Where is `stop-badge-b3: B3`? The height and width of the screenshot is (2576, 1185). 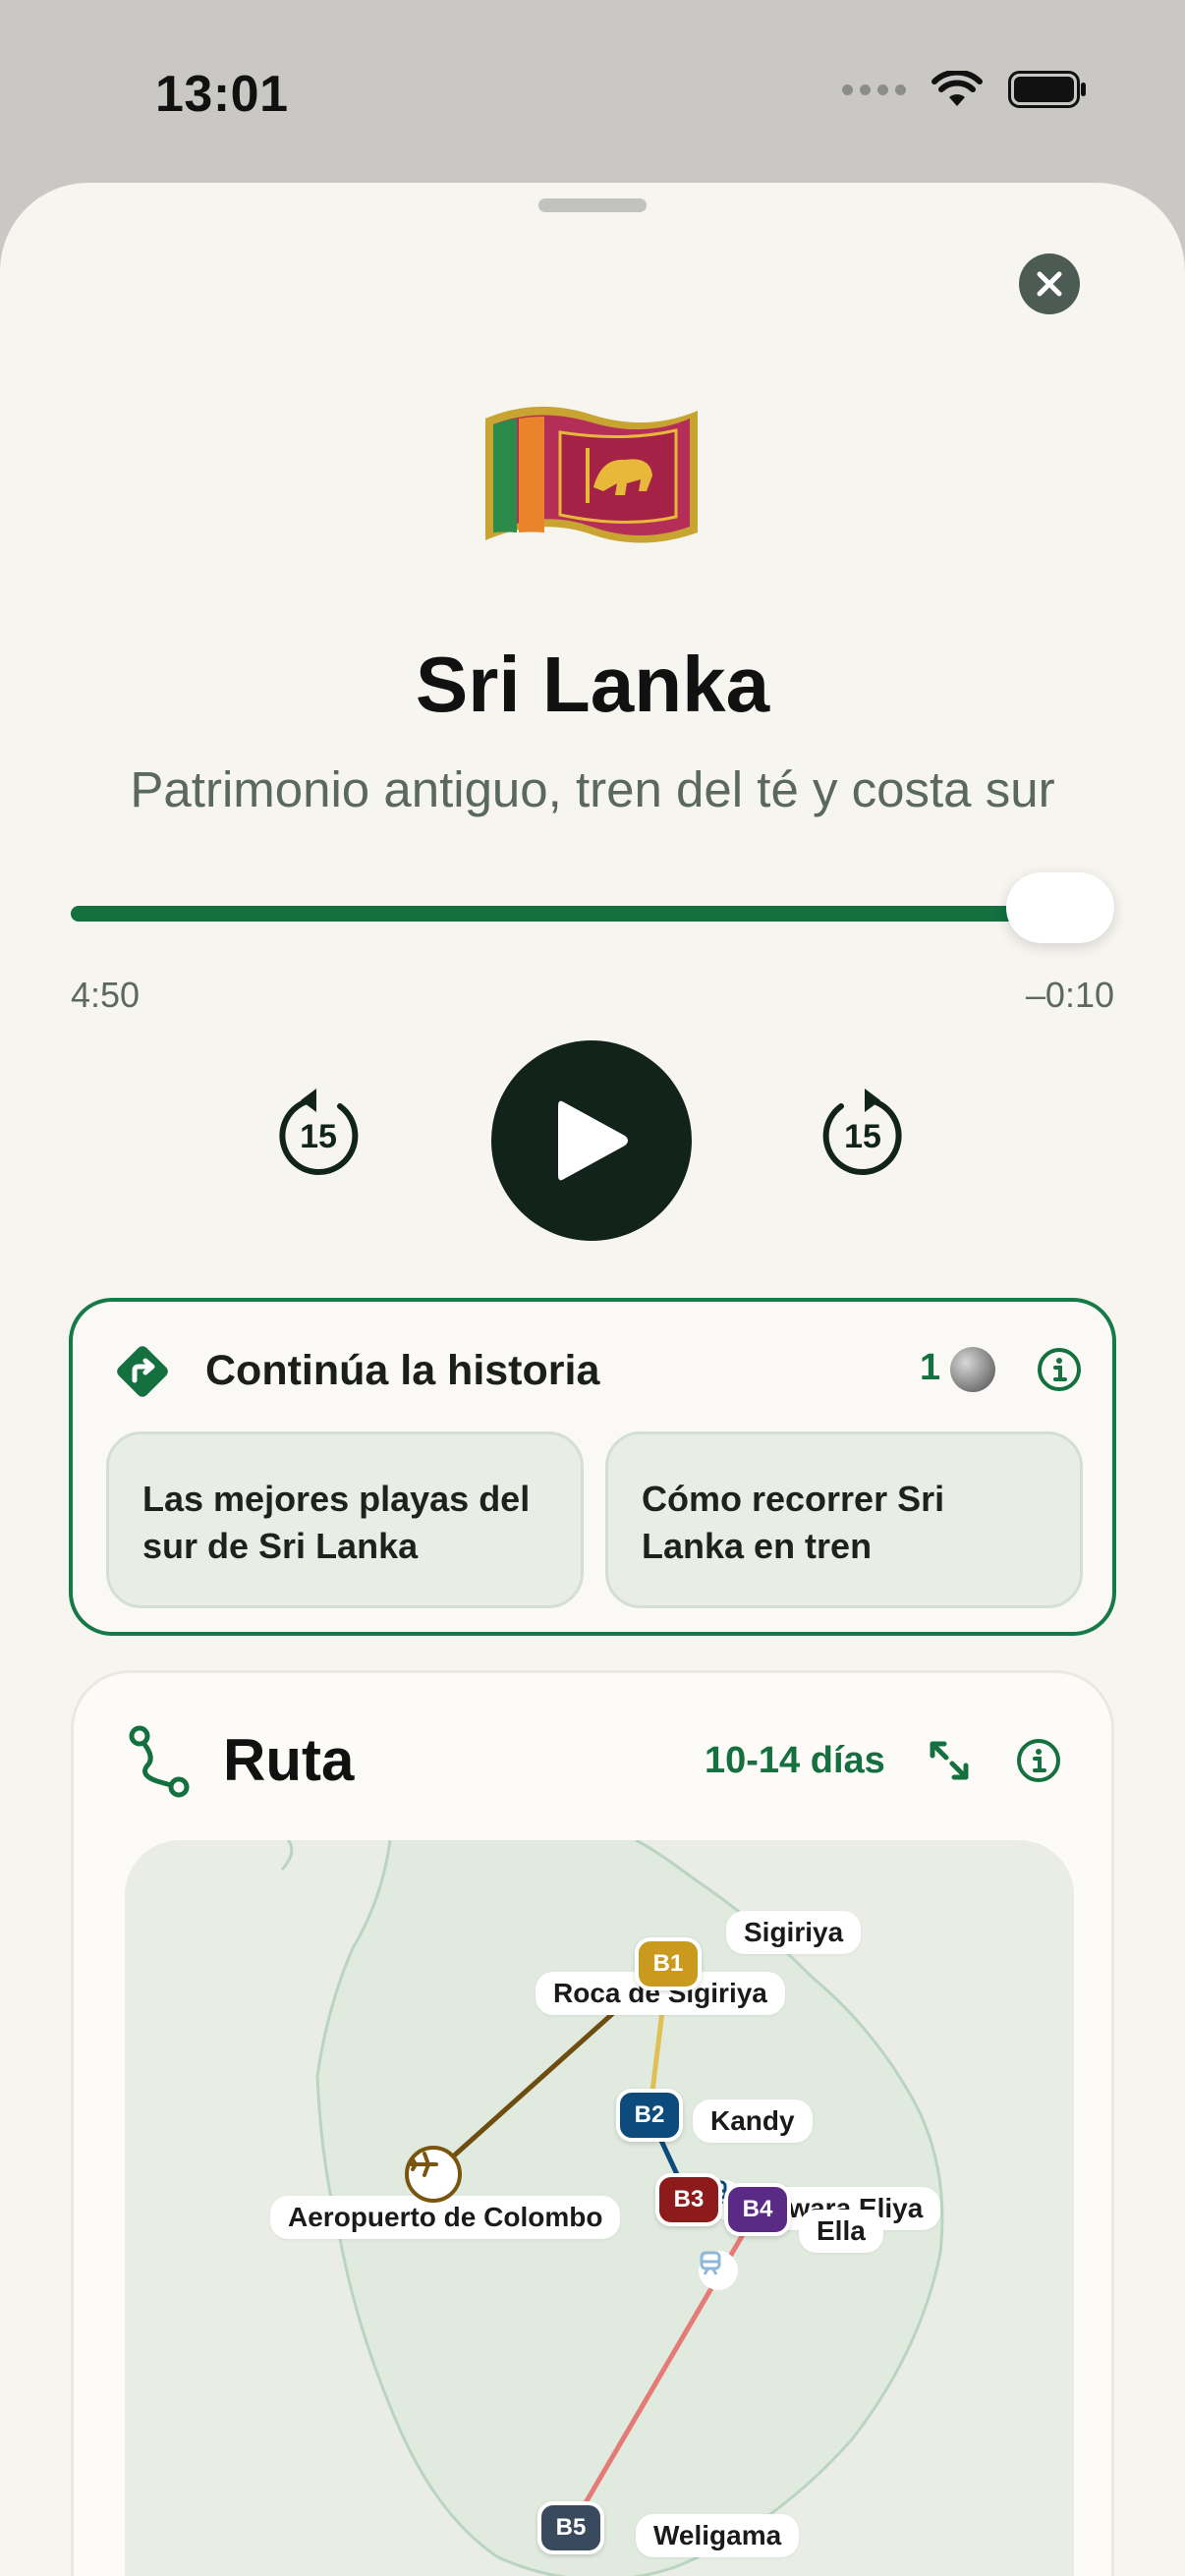 stop-badge-b3: B3 is located at coordinates (689, 2199).